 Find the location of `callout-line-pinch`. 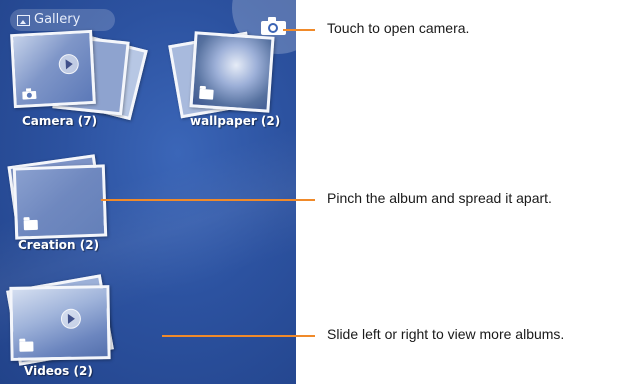

callout-line-pinch is located at coordinates (208, 200).